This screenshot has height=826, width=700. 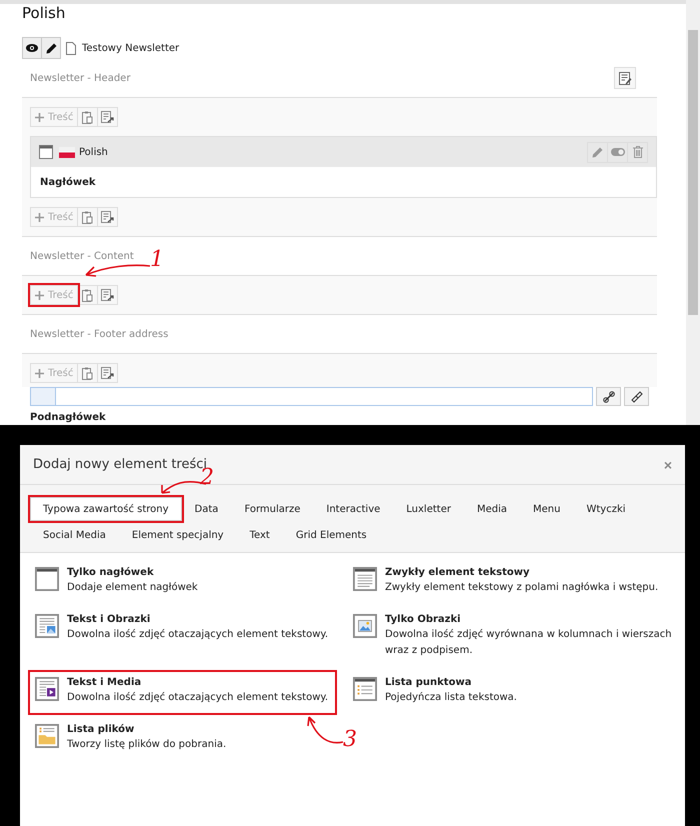 I want to click on section-title: Newsletter - Header, so click(x=80, y=78).